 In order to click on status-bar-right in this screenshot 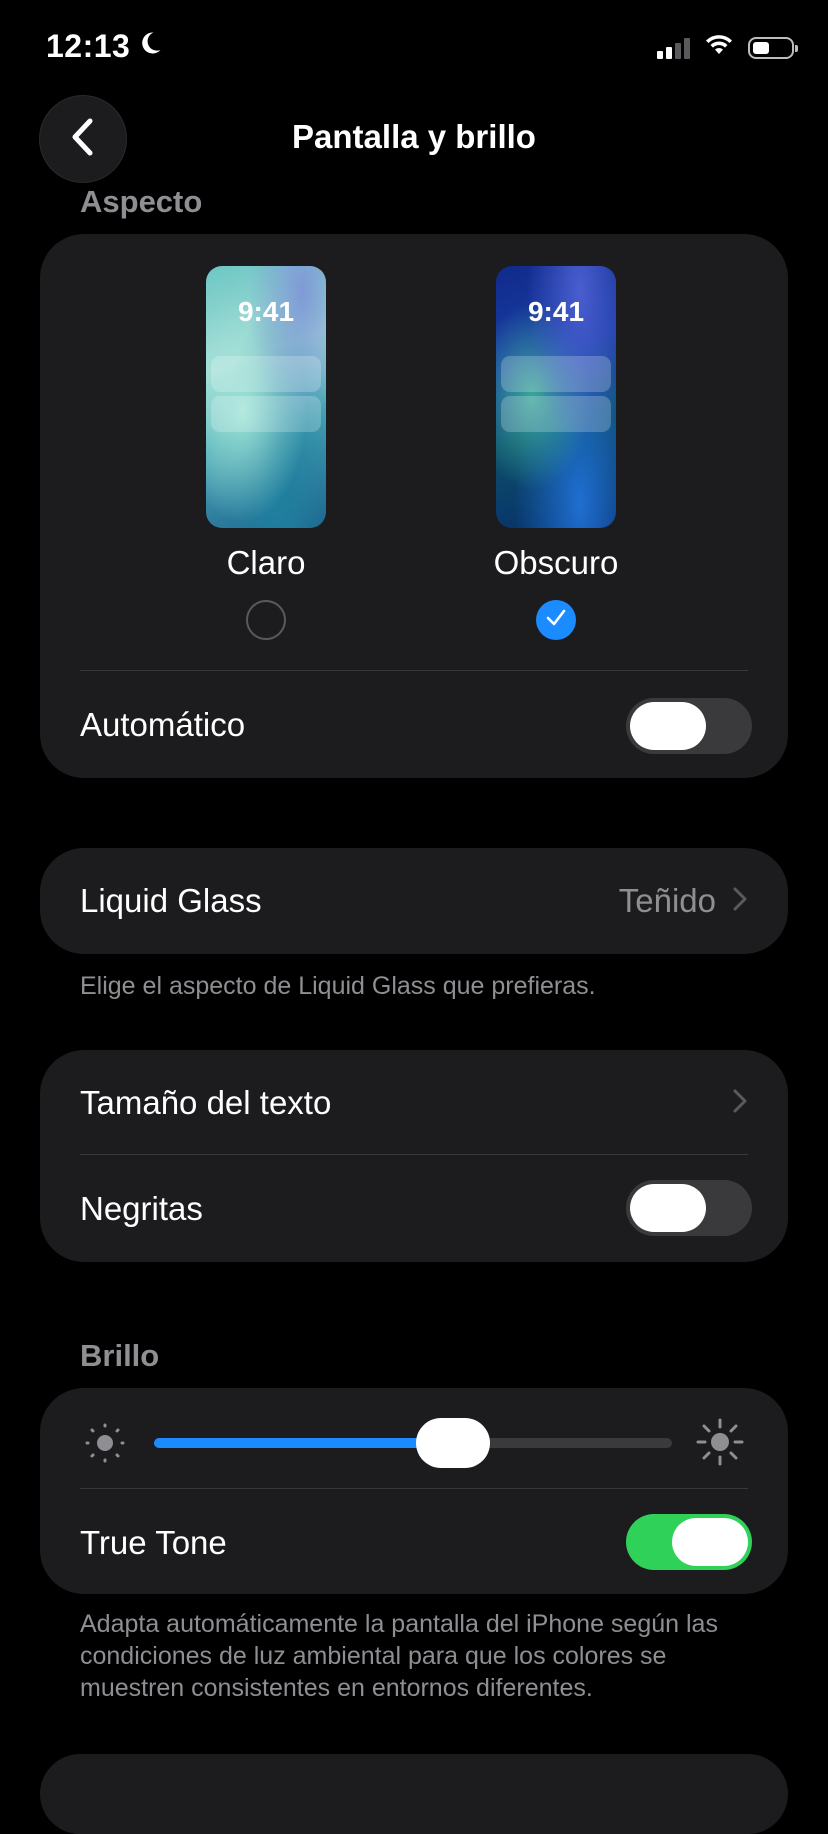, I will do `click(727, 47)`.